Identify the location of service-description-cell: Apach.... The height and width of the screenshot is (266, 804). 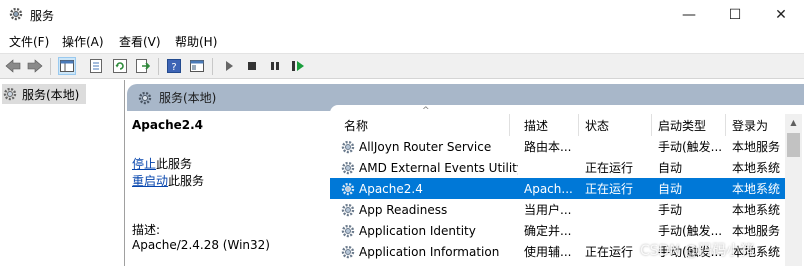
(548, 188).